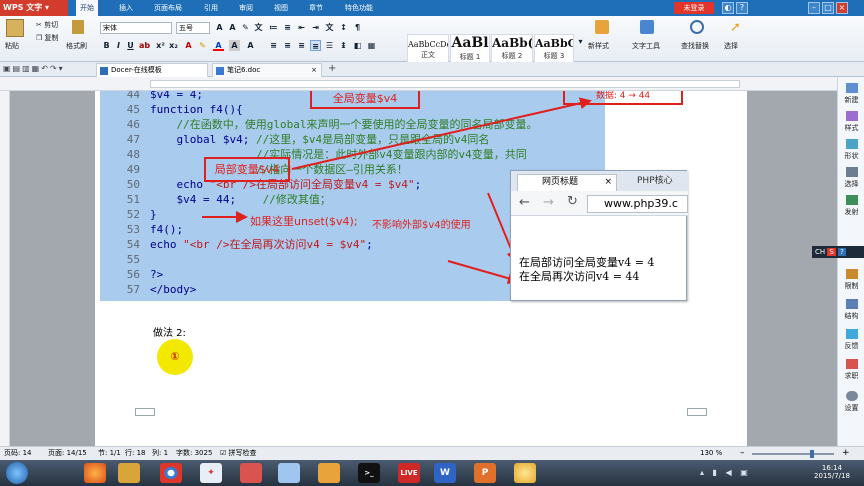 This screenshot has width=864, height=486. I want to click on sidebar-style: 样式, so click(851, 122).